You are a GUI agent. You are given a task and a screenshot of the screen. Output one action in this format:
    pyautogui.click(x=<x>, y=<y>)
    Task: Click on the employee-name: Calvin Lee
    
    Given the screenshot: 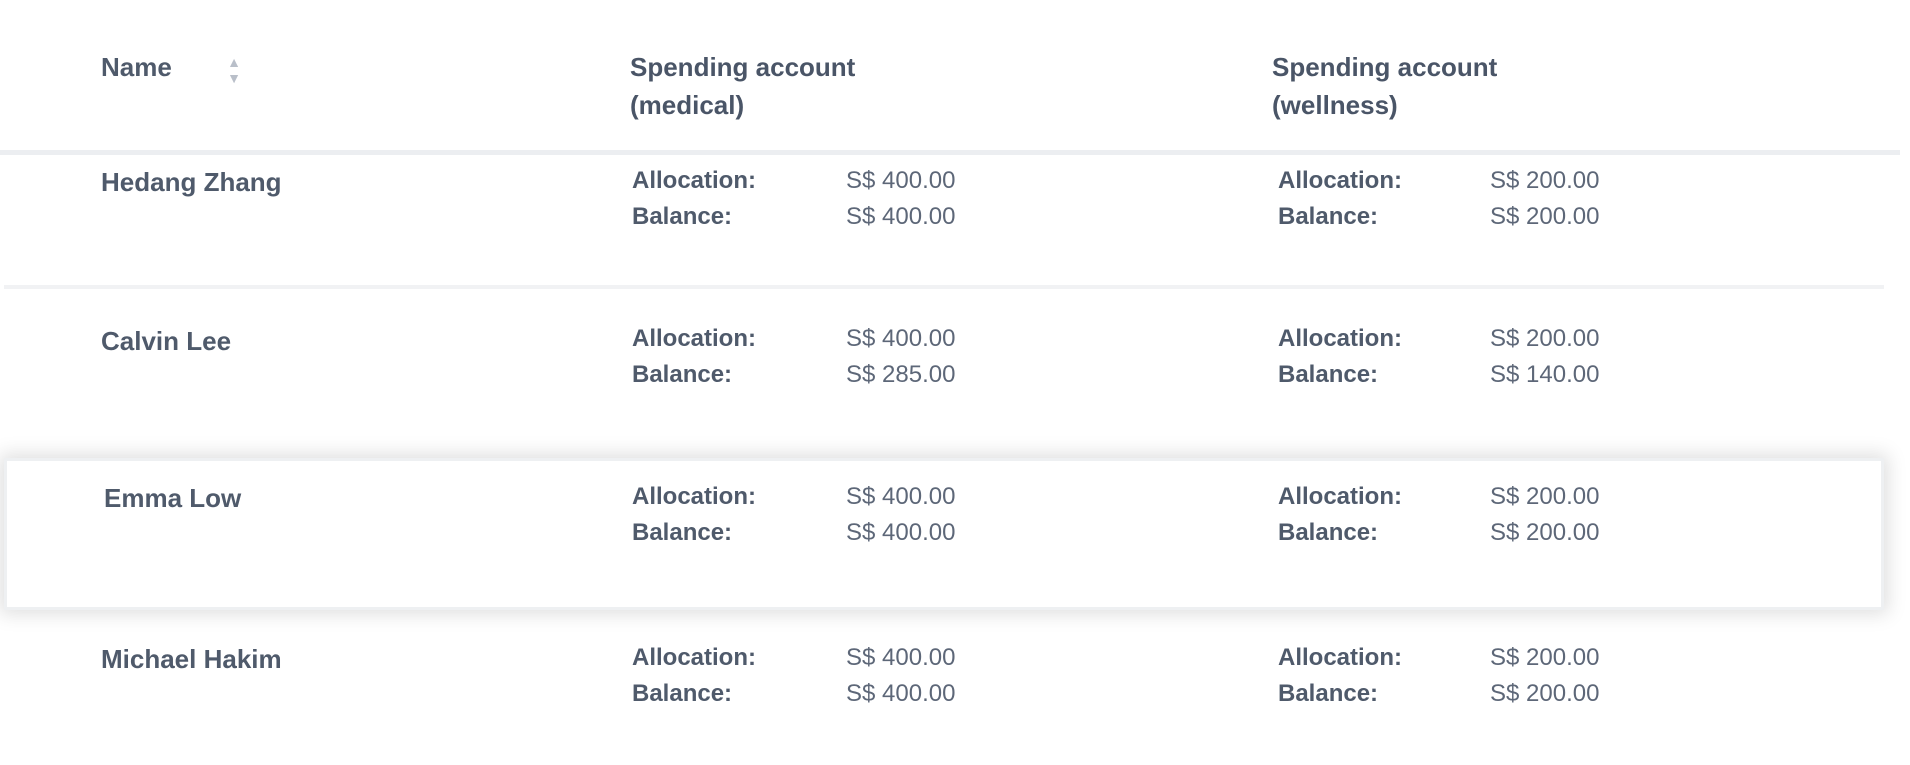 What is the action you would take?
    pyautogui.click(x=166, y=341)
    